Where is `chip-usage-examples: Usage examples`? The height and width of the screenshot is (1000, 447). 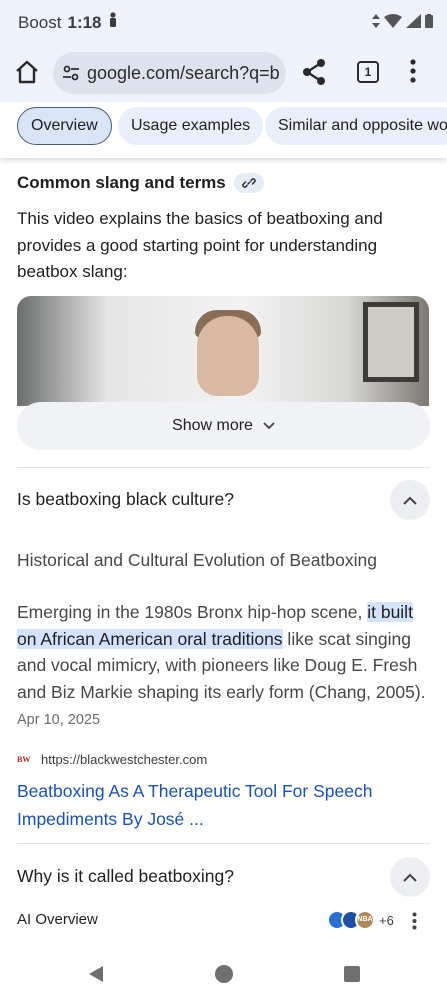 chip-usage-examples: Usage examples is located at coordinates (191, 126).